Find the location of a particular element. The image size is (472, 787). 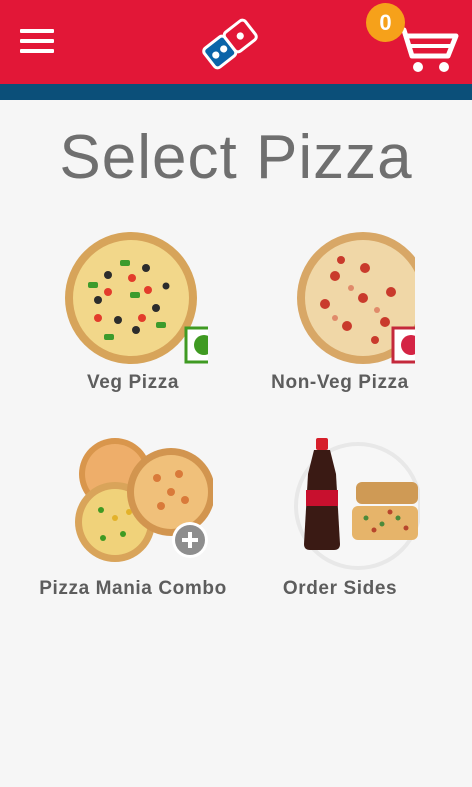

option-order-sides: Order Sides is located at coordinates (340, 518).